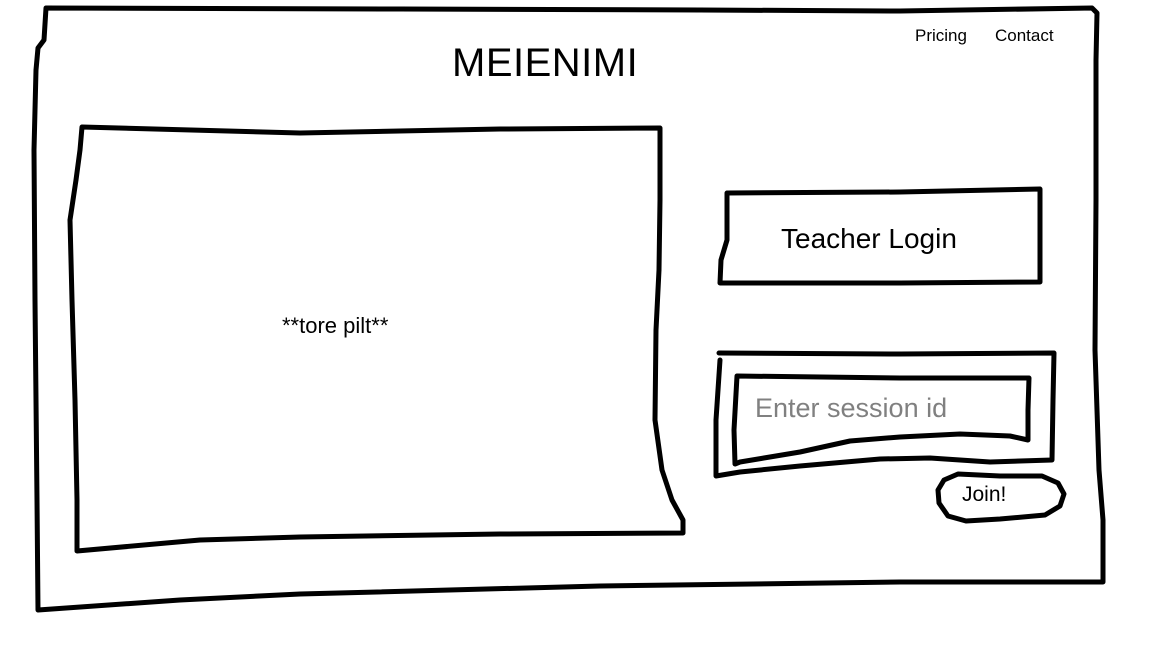 The image size is (1152, 648). I want to click on teacher-login-label: Teacher Login, so click(869, 238).